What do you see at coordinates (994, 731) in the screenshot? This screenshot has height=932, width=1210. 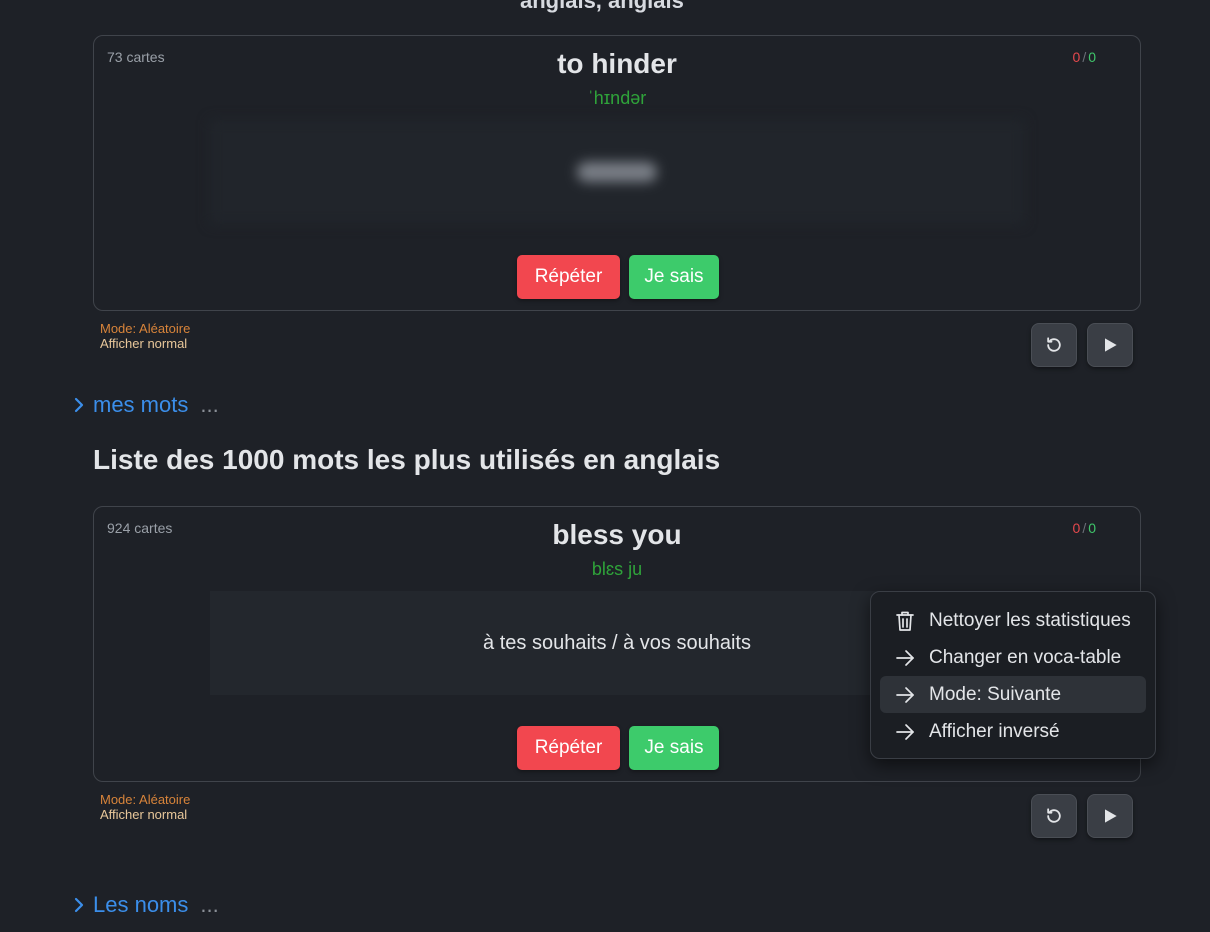 I see `menu-item-label: Afficher inversé` at bounding box center [994, 731].